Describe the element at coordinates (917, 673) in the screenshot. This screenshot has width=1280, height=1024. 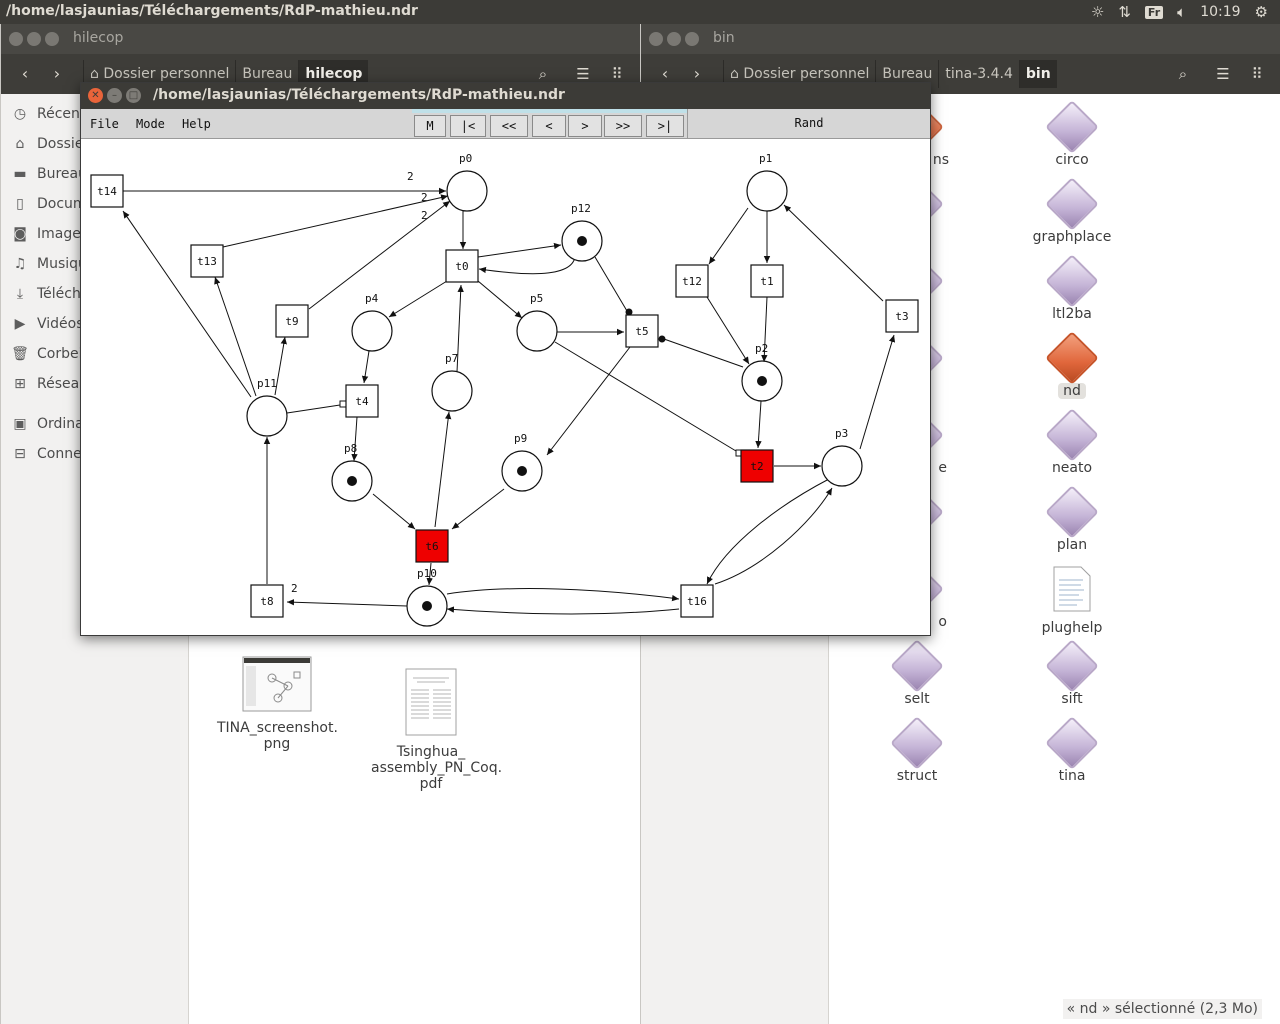
I see `file-selt: selt` at that location.